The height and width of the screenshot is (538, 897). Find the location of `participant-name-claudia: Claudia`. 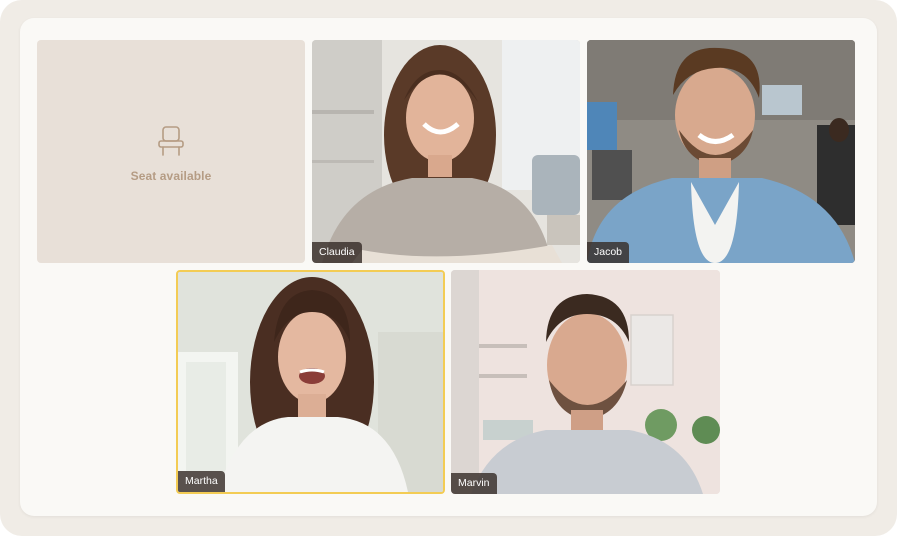

participant-name-claudia: Claudia is located at coordinates (337, 252).